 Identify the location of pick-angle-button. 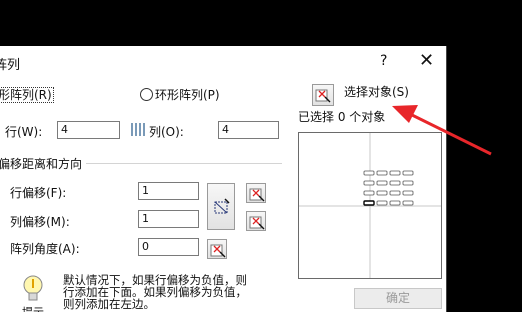
(217, 249).